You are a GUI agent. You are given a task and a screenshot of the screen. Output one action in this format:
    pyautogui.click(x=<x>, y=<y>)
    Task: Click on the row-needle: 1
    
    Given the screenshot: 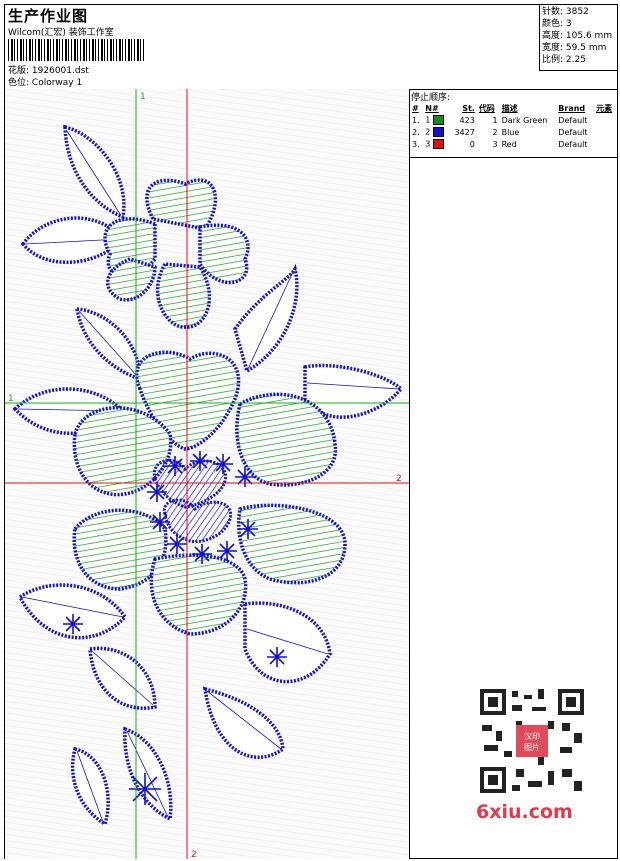 What is the action you would take?
    pyautogui.click(x=436, y=120)
    